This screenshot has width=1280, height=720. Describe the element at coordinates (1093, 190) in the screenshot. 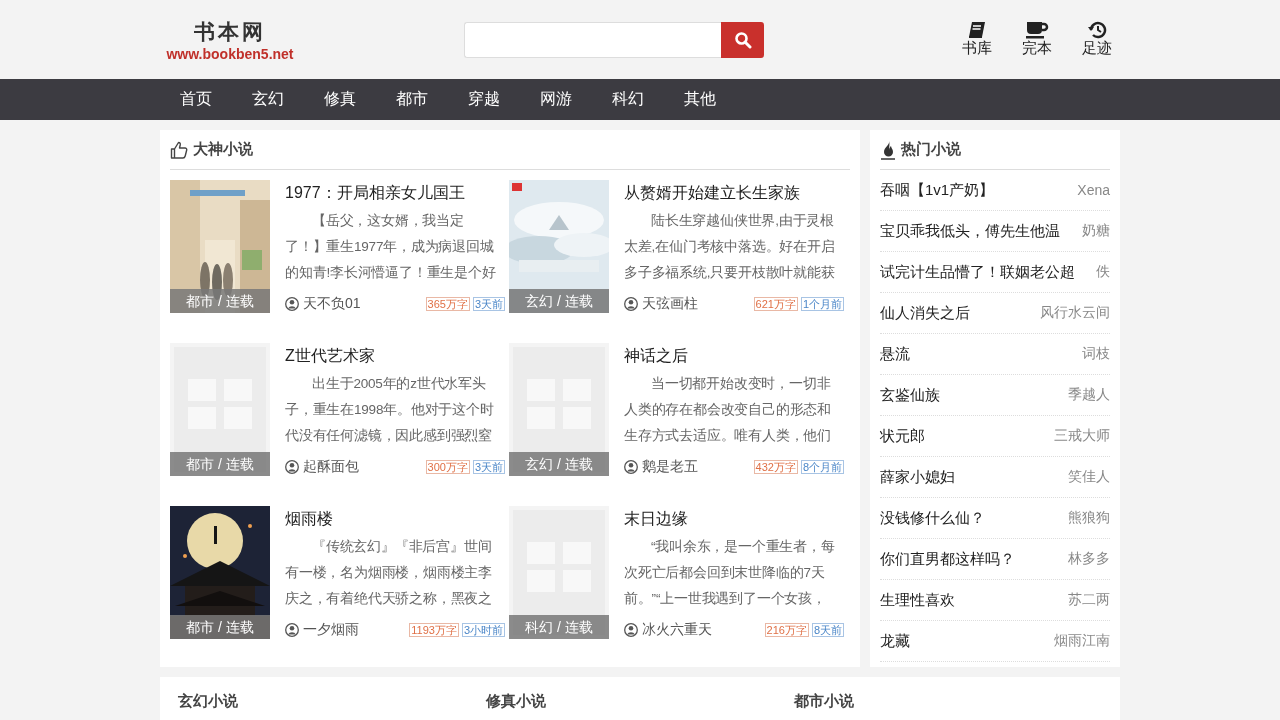

I see `author-name: Xena` at that location.